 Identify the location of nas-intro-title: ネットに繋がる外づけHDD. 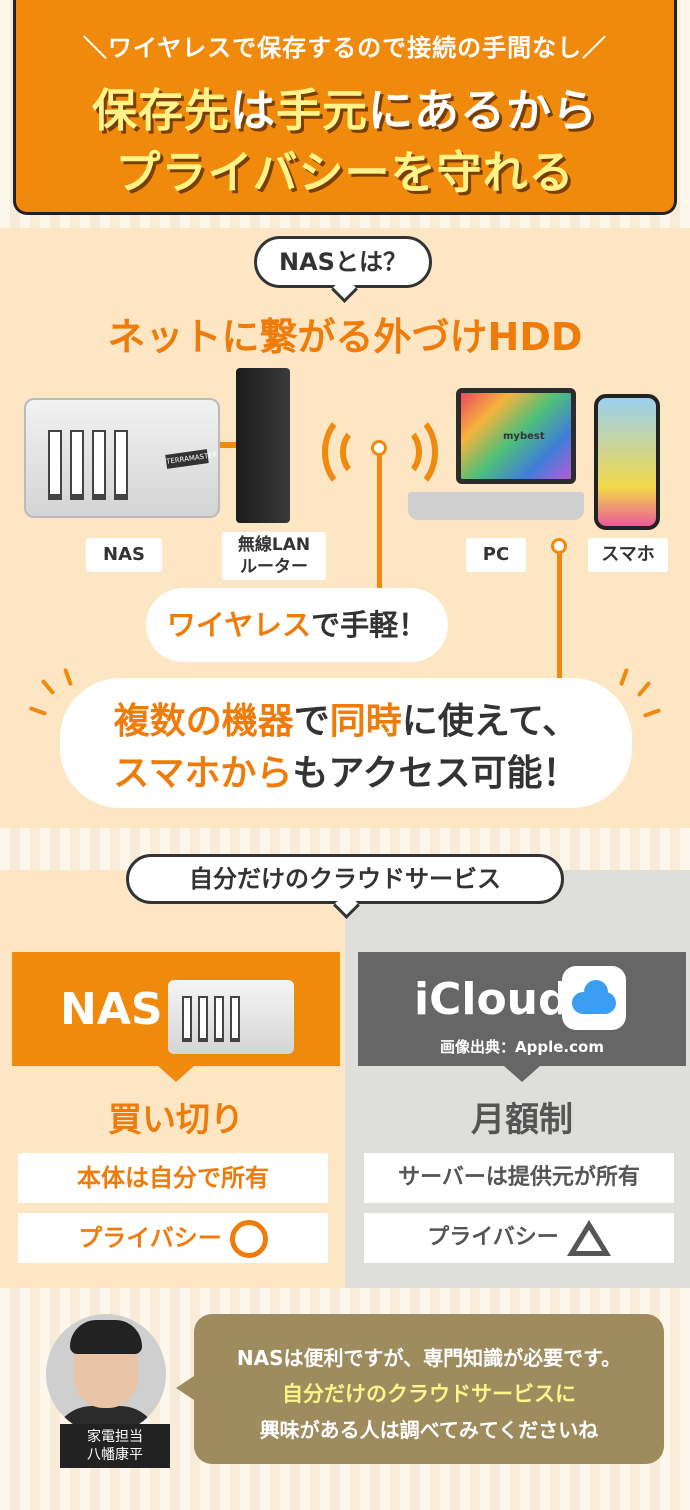
(345, 337).